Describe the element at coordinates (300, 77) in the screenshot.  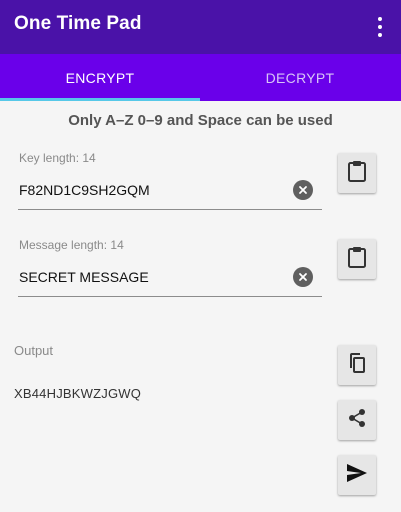
I see `tab-decrypt: DECRYPT` at that location.